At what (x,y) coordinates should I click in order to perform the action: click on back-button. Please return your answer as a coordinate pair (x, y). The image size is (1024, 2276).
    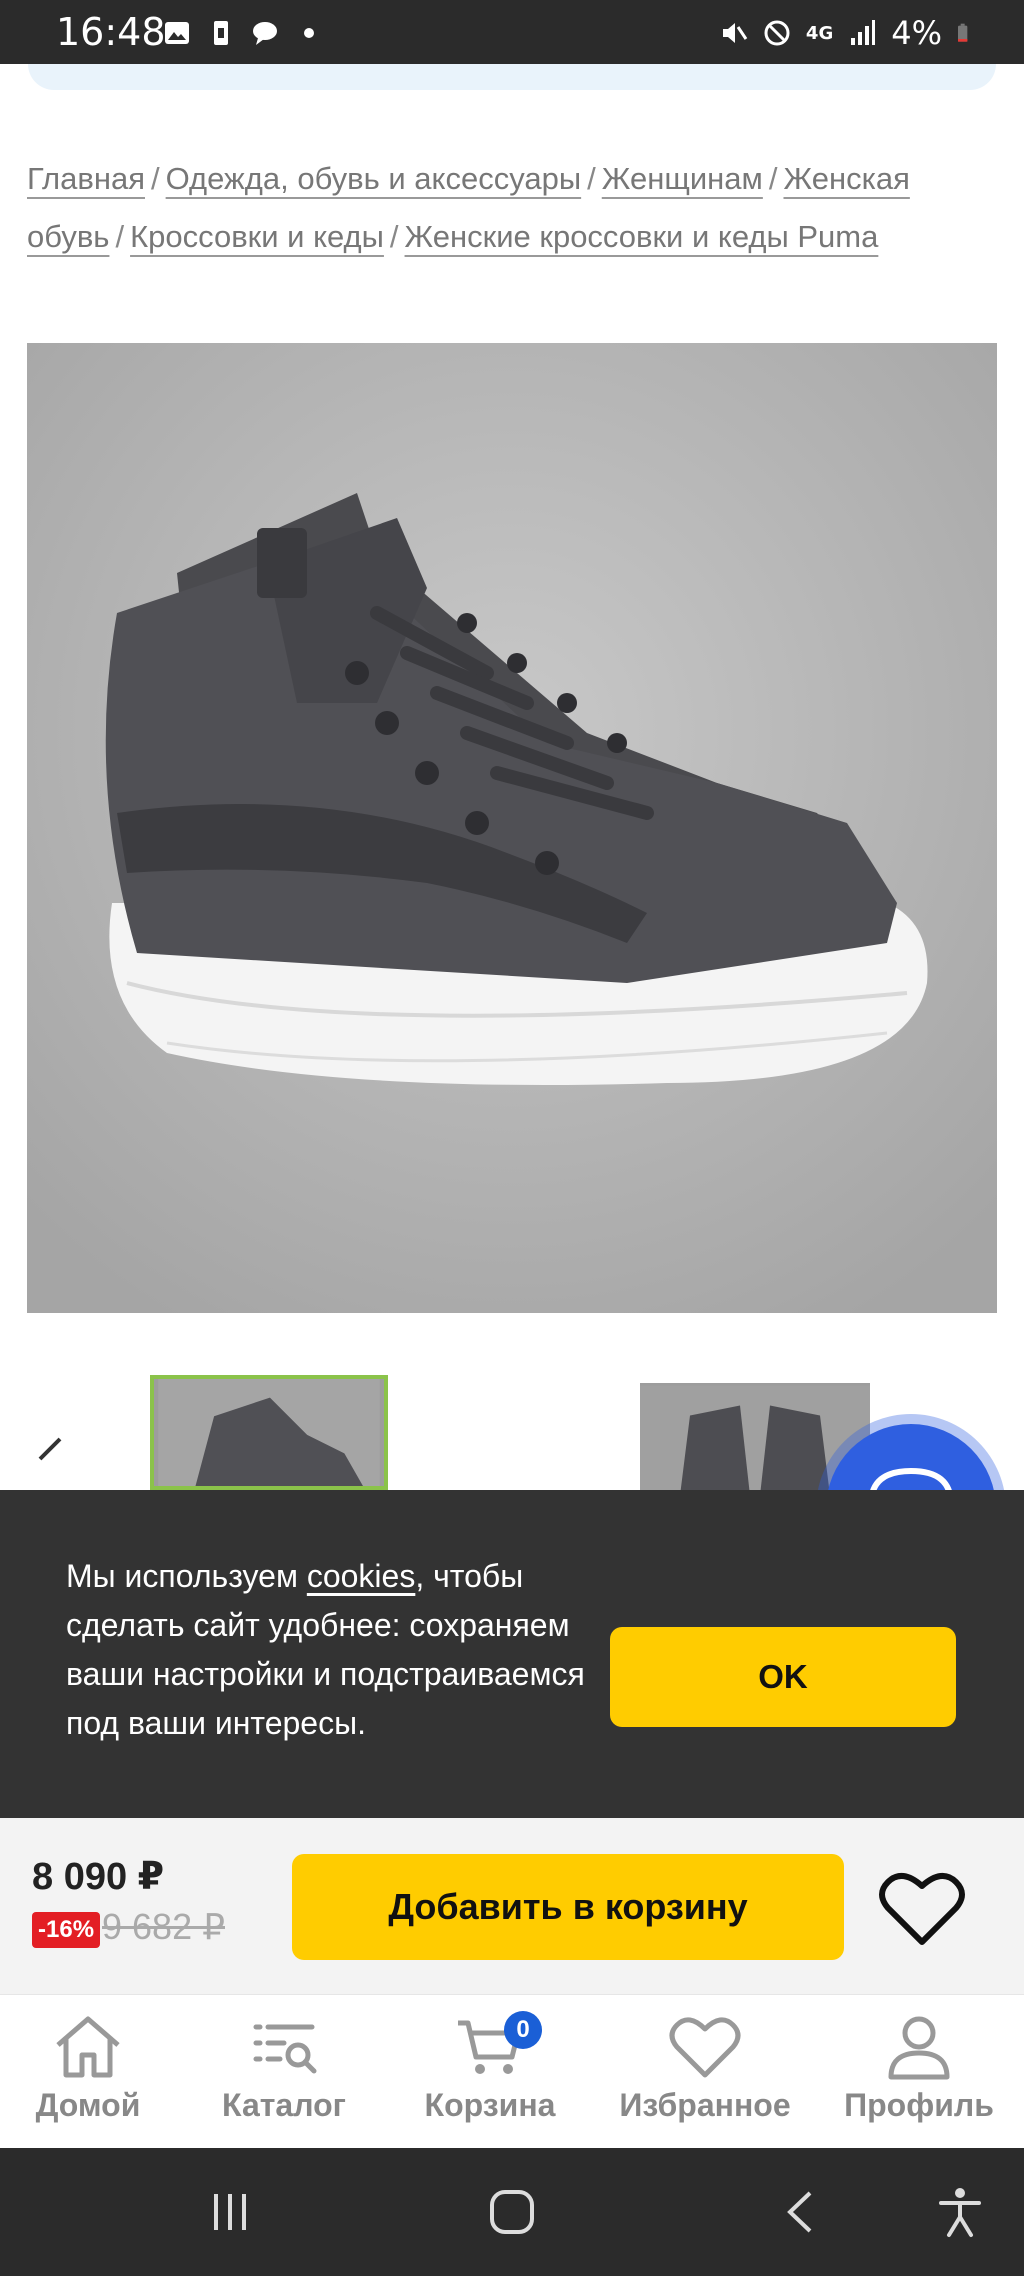
    Looking at the image, I should click on (800, 2212).